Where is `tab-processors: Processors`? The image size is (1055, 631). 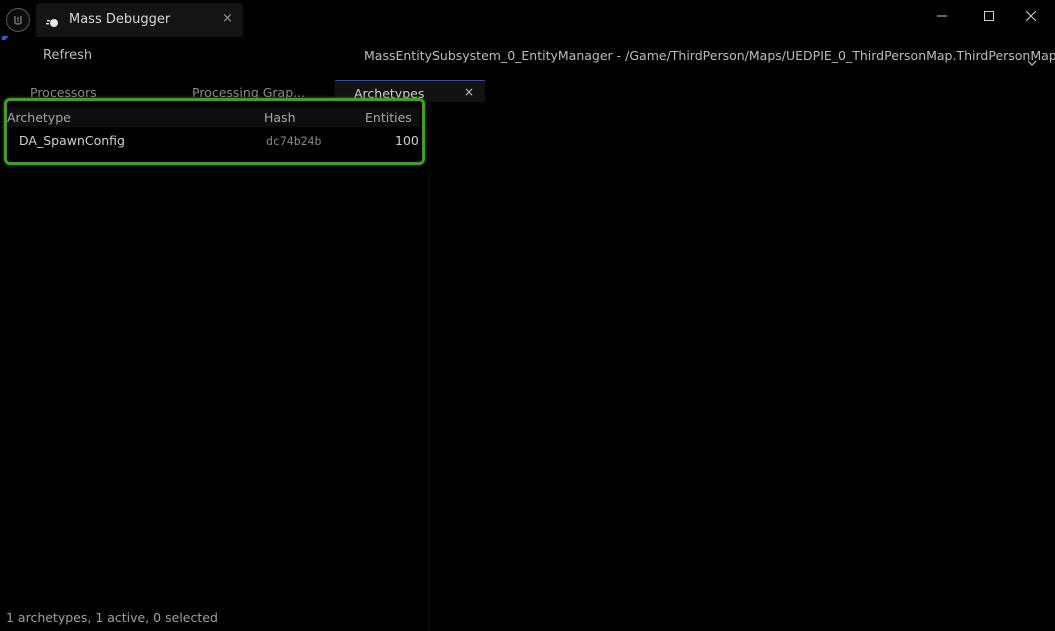
tab-processors: Processors is located at coordinates (63, 92).